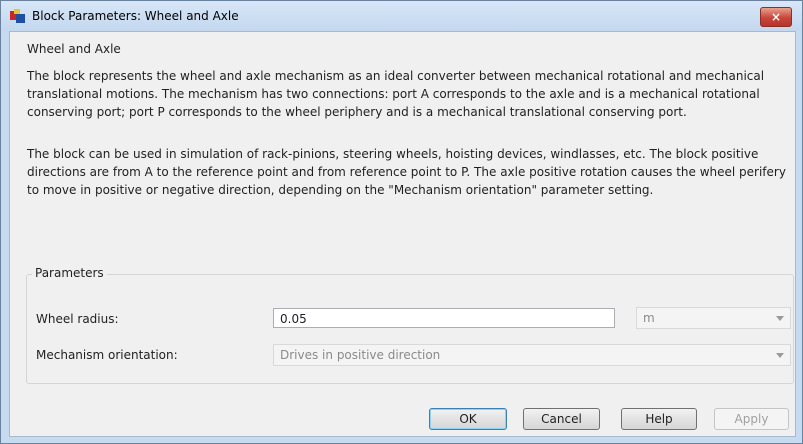  I want to click on mechanism-orientation-select: Drives in positive direction, so click(532, 355).